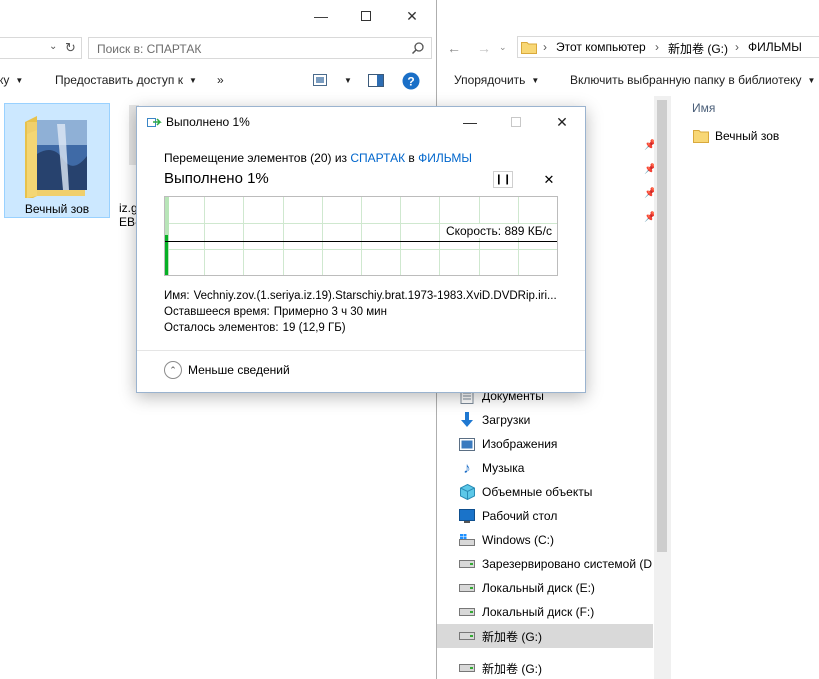 The height and width of the screenshot is (679, 819). I want to click on forward-arrow-icon: →, so click(484, 48).